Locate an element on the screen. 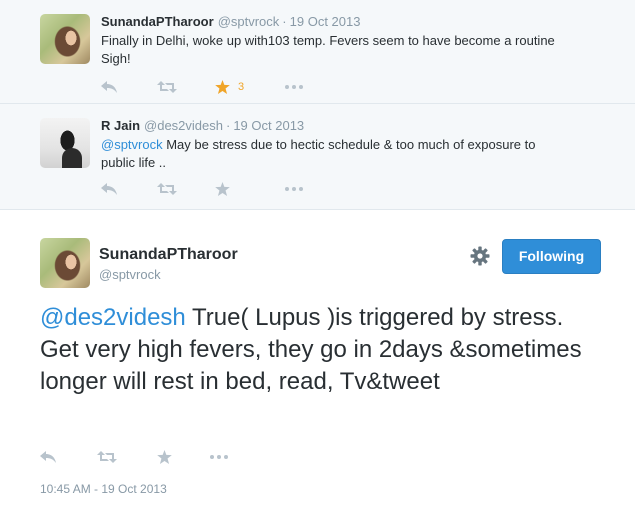 Image resolution: width=635 pixels, height=525 pixels. mention-link: @des2videsh is located at coordinates (113, 317).